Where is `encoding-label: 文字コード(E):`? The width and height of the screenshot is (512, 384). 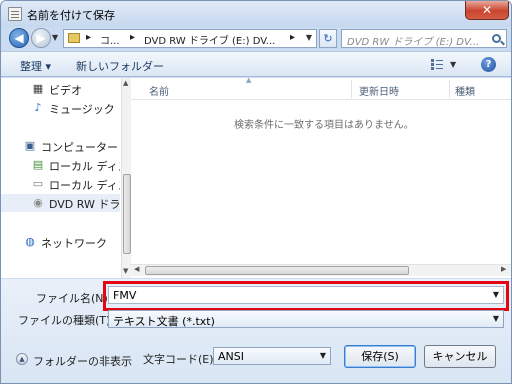 encoding-label: 文字コード(E): is located at coordinates (180, 359).